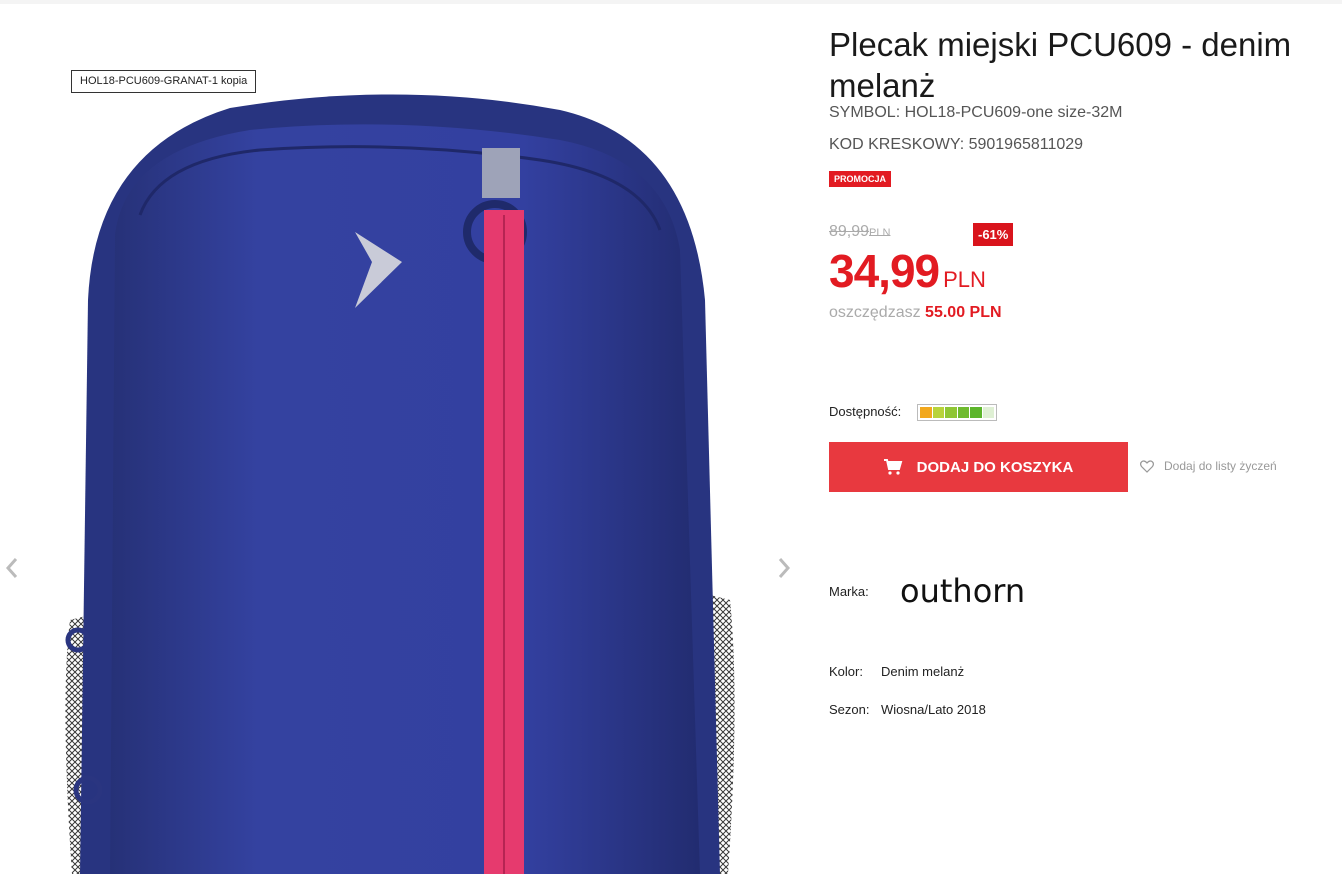  What do you see at coordinates (962, 591) in the screenshot?
I see `brand-logo: outhorn` at bounding box center [962, 591].